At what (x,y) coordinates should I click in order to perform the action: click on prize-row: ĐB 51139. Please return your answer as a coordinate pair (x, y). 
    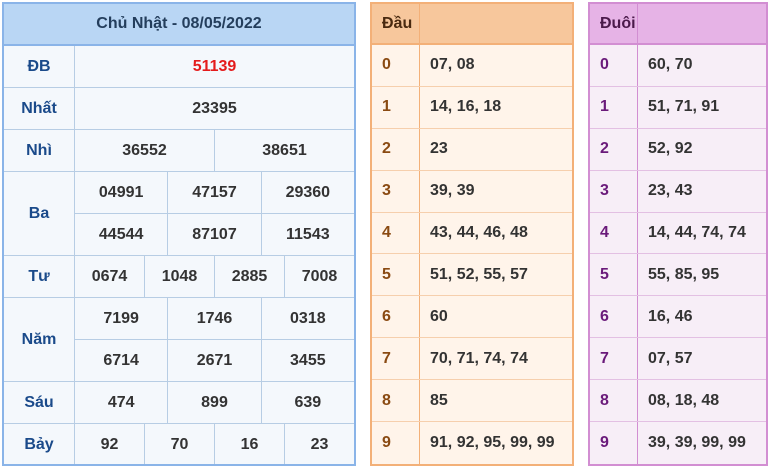
    Looking at the image, I should click on (179, 67).